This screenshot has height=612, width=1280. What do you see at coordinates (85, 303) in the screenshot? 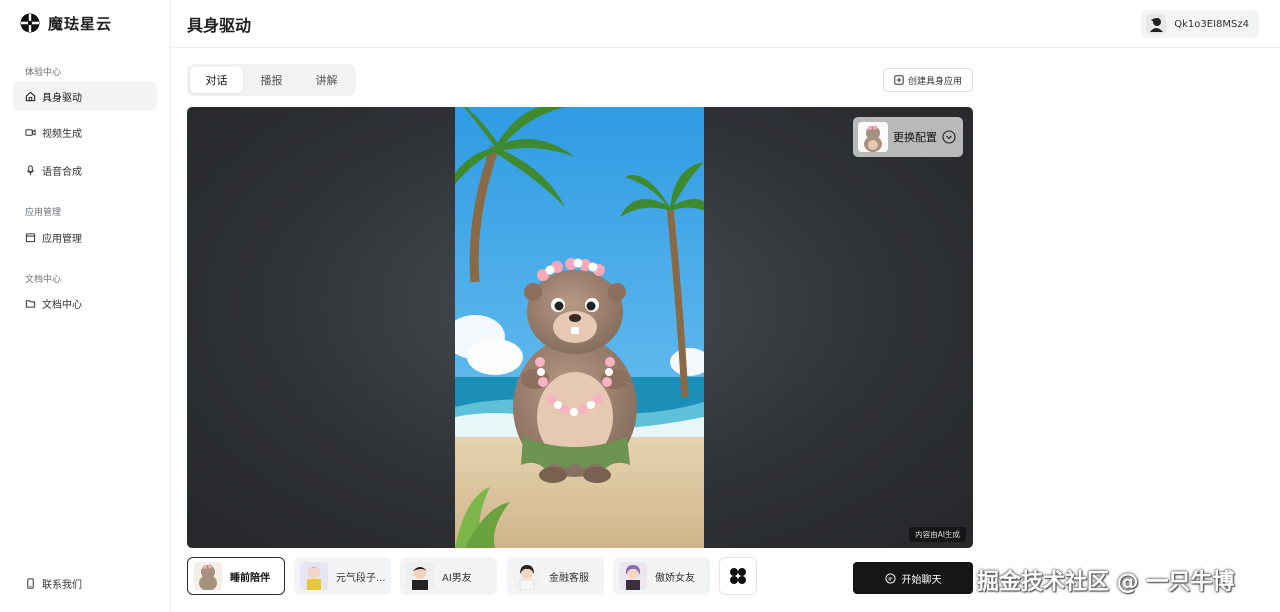
I see `sidebar-item-docs: 文档中心` at bounding box center [85, 303].